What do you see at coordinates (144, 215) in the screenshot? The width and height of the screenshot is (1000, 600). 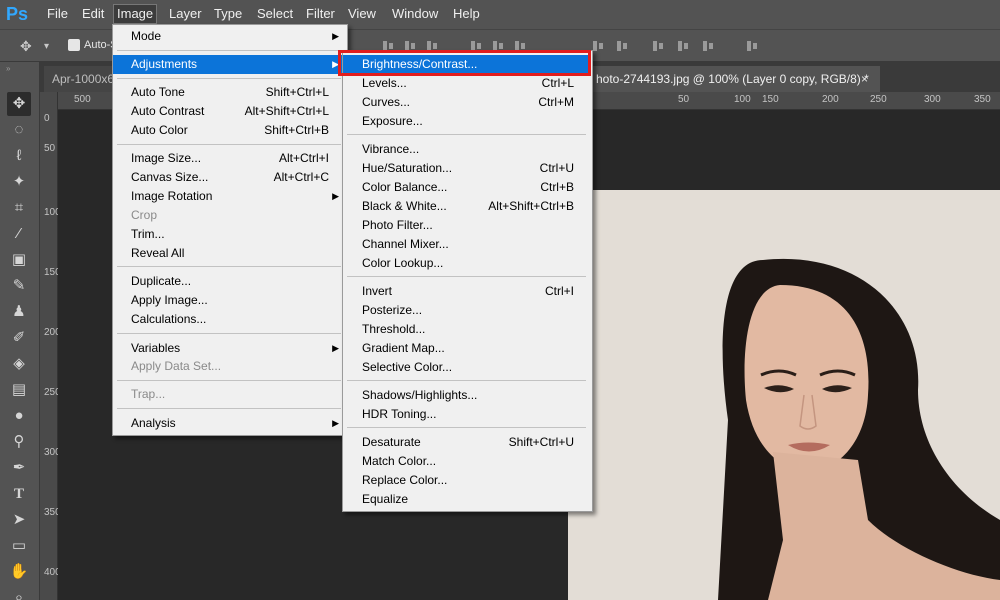 I see `menu-item-crop: Crop` at bounding box center [144, 215].